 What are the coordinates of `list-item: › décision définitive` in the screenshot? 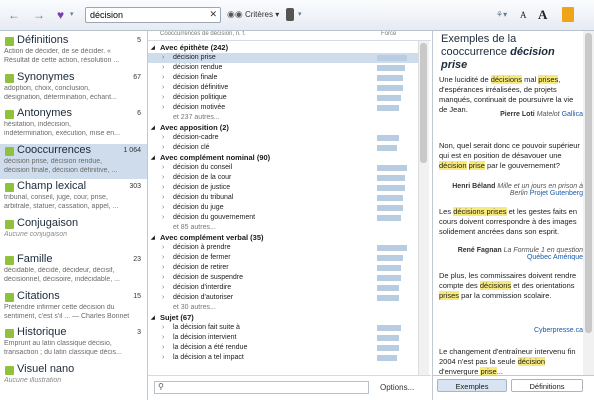 It's located at (283, 88).